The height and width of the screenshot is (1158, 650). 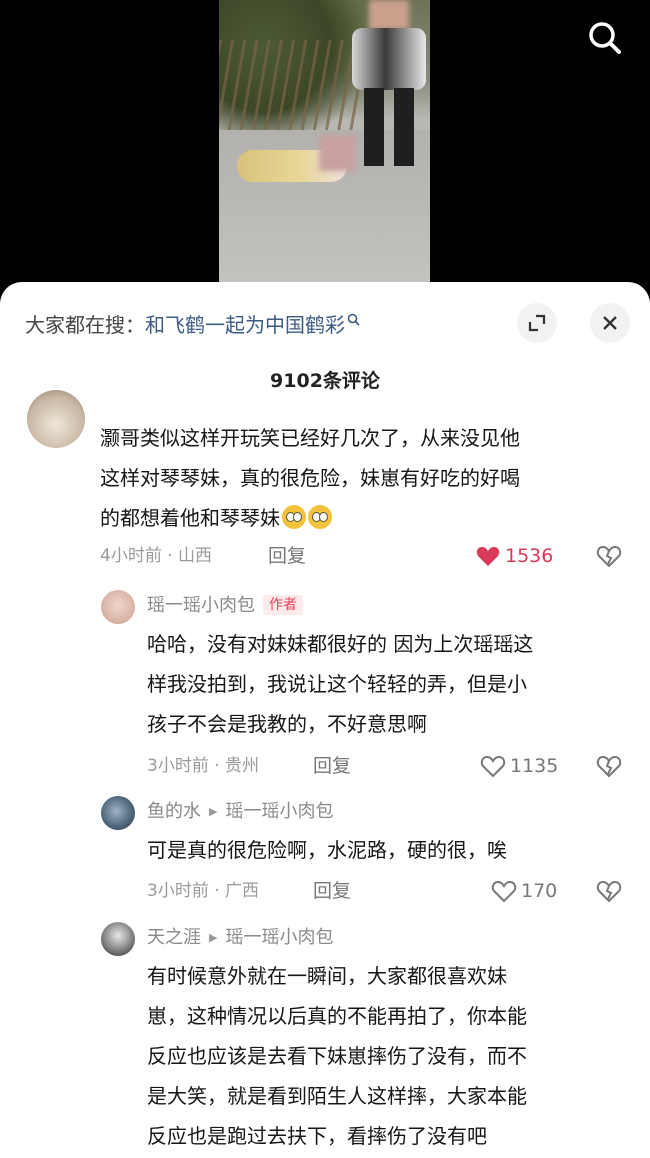 What do you see at coordinates (156, 556) in the screenshot?
I see `comment-meta: 4小时前 · 山西` at bounding box center [156, 556].